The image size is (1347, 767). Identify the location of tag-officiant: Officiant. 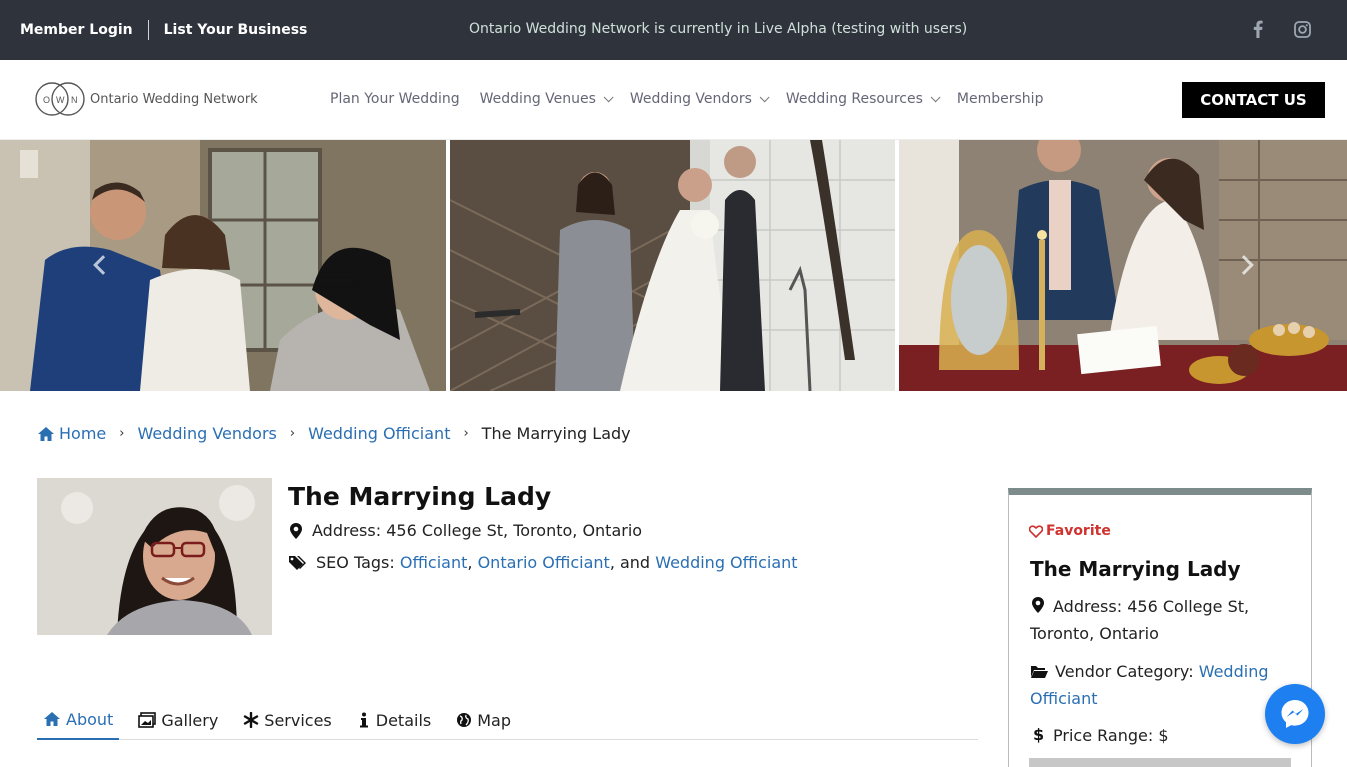
(434, 562).